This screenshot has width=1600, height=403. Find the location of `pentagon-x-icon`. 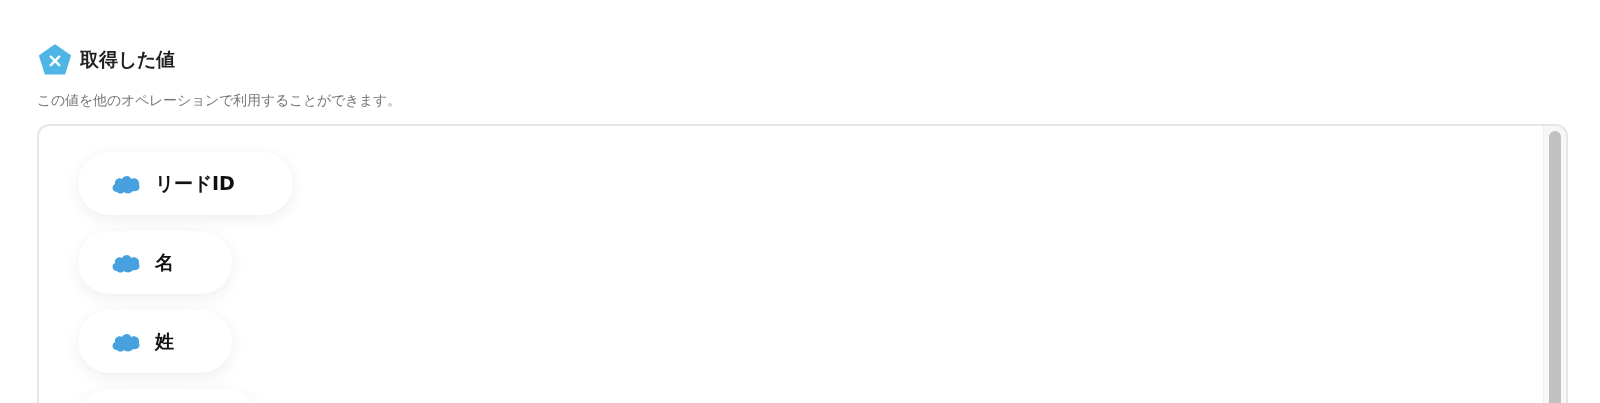

pentagon-x-icon is located at coordinates (55, 59).